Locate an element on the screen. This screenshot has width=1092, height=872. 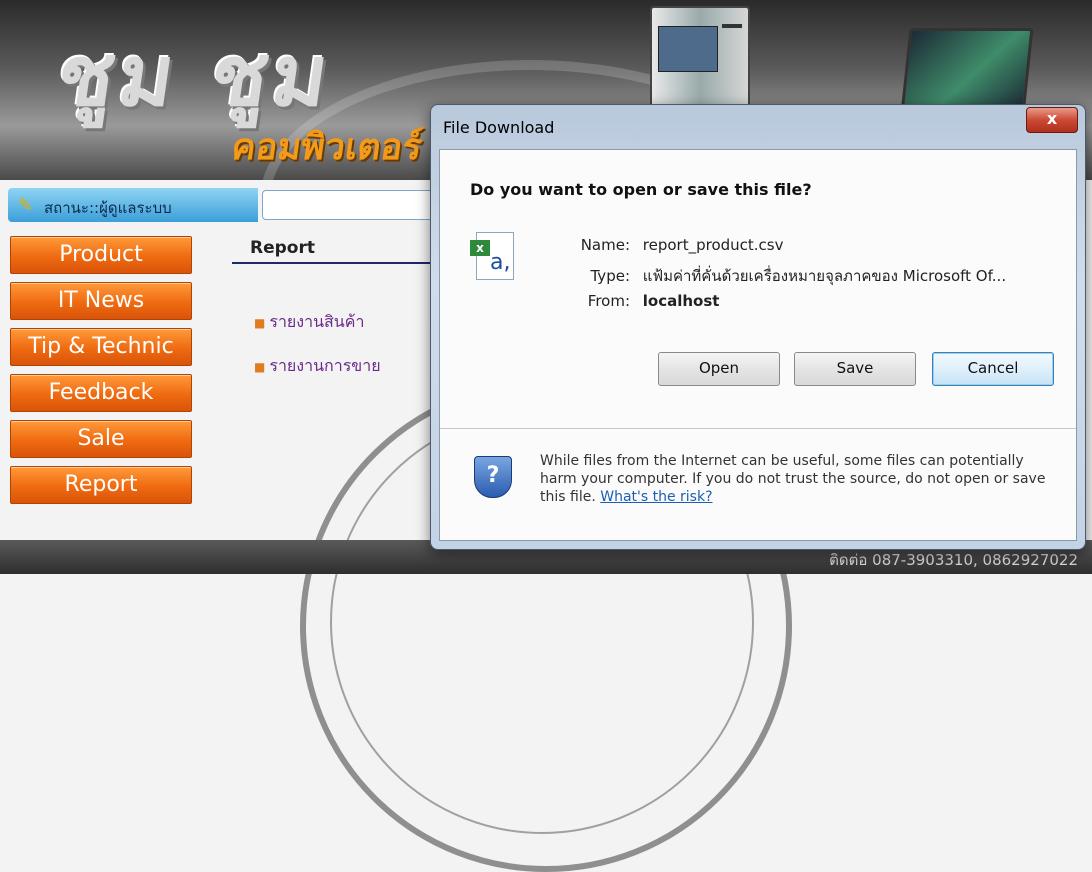
security-shield-icon: ? is located at coordinates (493, 477).